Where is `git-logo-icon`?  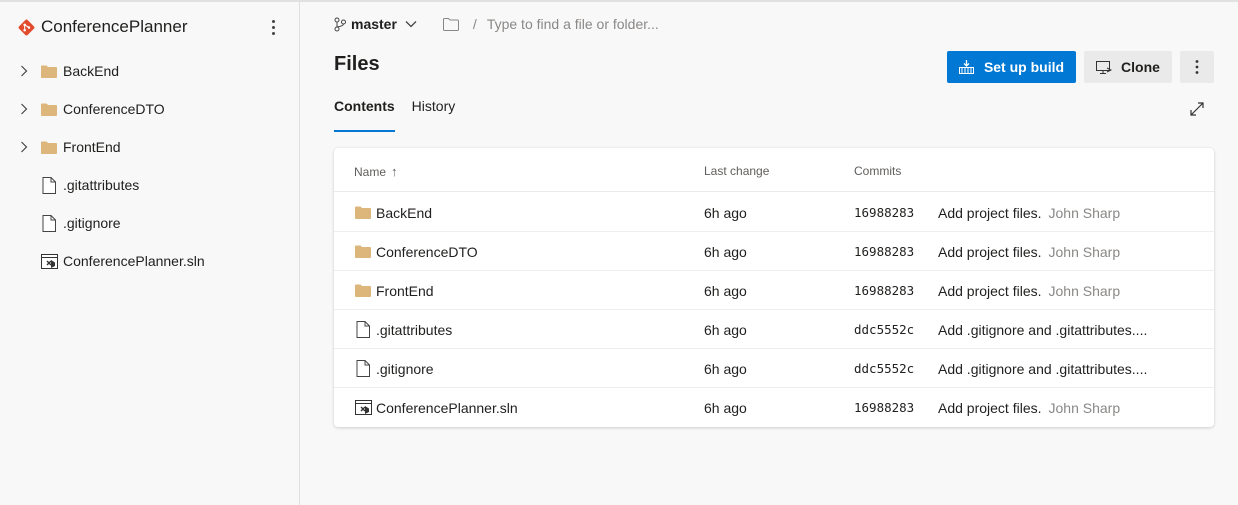
git-logo-icon is located at coordinates (26, 27).